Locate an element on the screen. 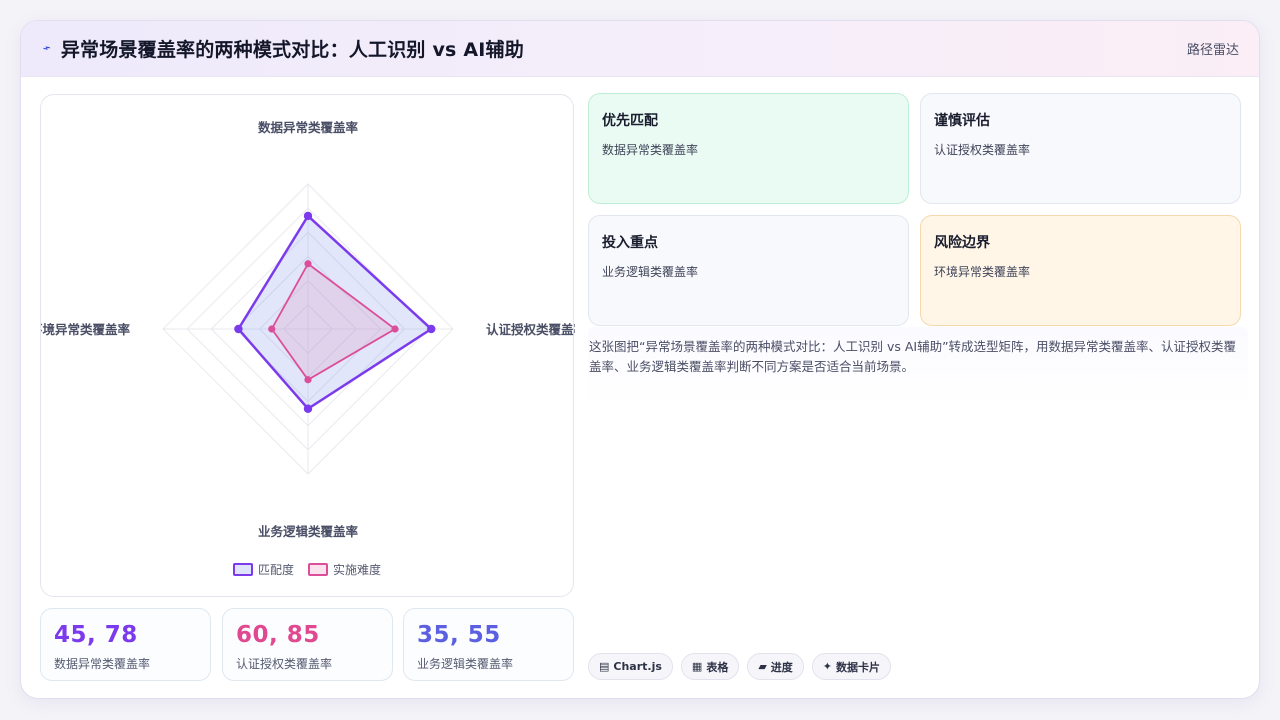 The height and width of the screenshot is (720, 1280). stat-card-data-anomaly: 45, 78 数据异常类覆盖率 is located at coordinates (125, 644).